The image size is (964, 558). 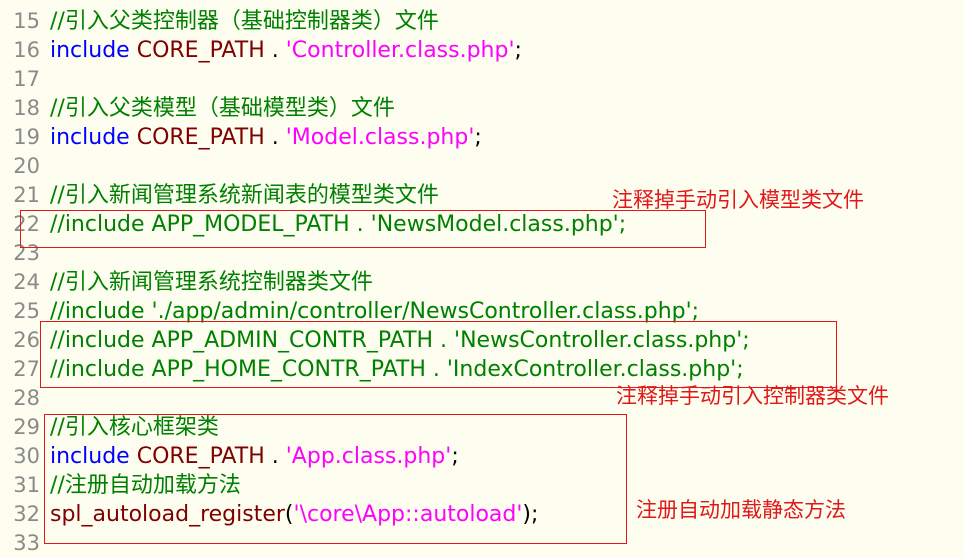 I want to click on code-line: 24 //引入新闻管理系统控制器类文件, so click(x=482, y=282).